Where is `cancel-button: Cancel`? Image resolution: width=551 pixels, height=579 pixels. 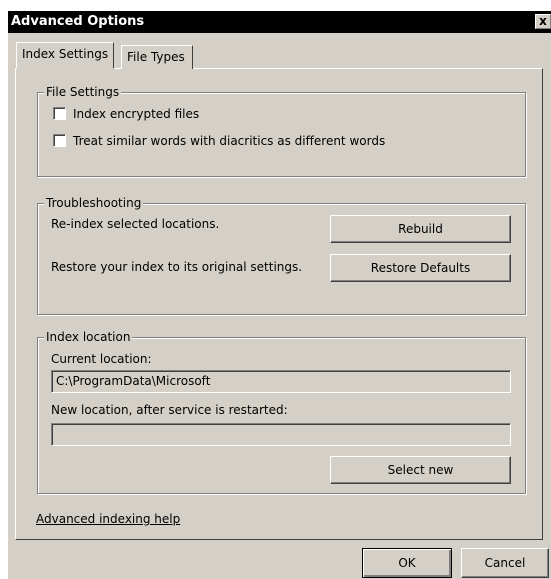
cancel-button: Cancel is located at coordinates (505, 563).